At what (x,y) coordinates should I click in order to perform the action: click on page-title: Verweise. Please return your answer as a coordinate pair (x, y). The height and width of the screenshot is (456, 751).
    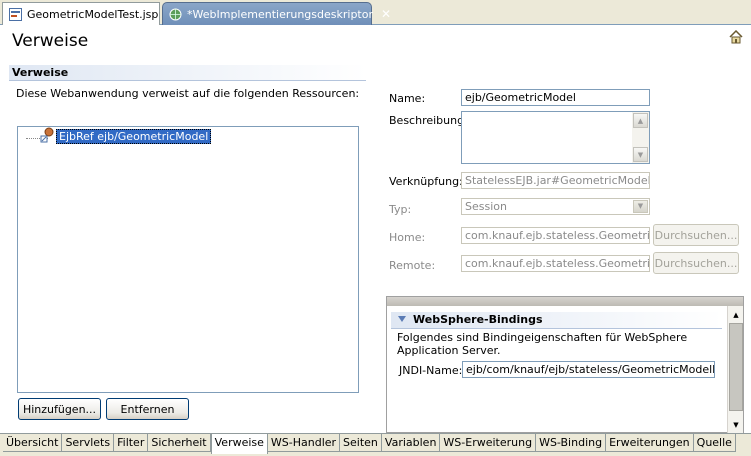
    Looking at the image, I should click on (50, 41).